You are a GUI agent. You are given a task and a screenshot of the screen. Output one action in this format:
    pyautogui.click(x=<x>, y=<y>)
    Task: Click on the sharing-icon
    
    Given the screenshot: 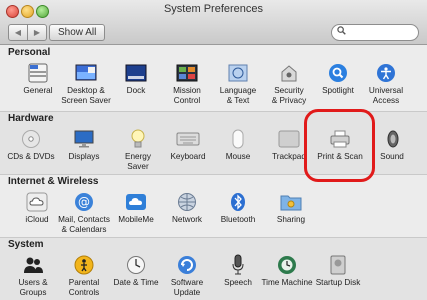 What is the action you would take?
    pyautogui.click(x=291, y=202)
    